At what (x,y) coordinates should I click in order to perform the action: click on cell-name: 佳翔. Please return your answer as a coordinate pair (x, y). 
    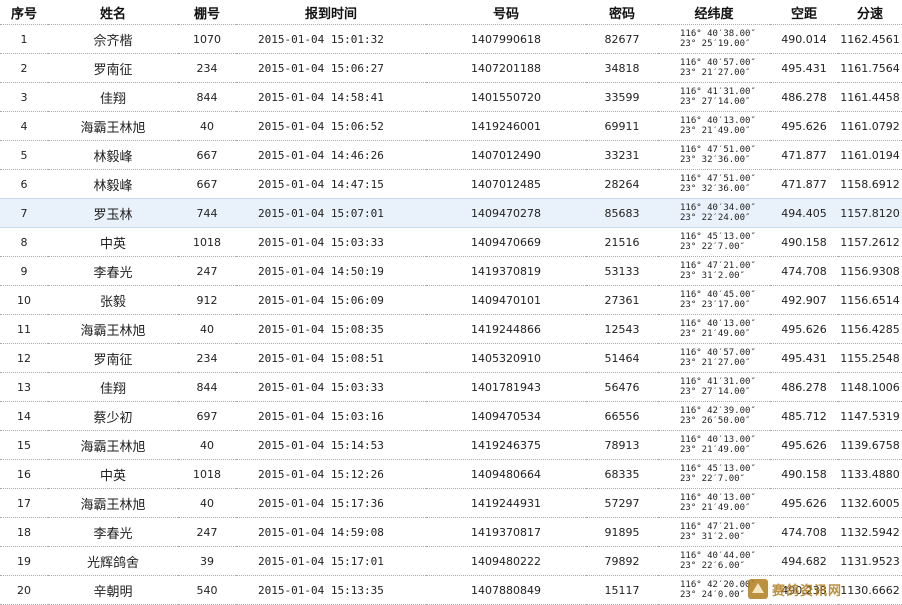
    Looking at the image, I should click on (113, 387).